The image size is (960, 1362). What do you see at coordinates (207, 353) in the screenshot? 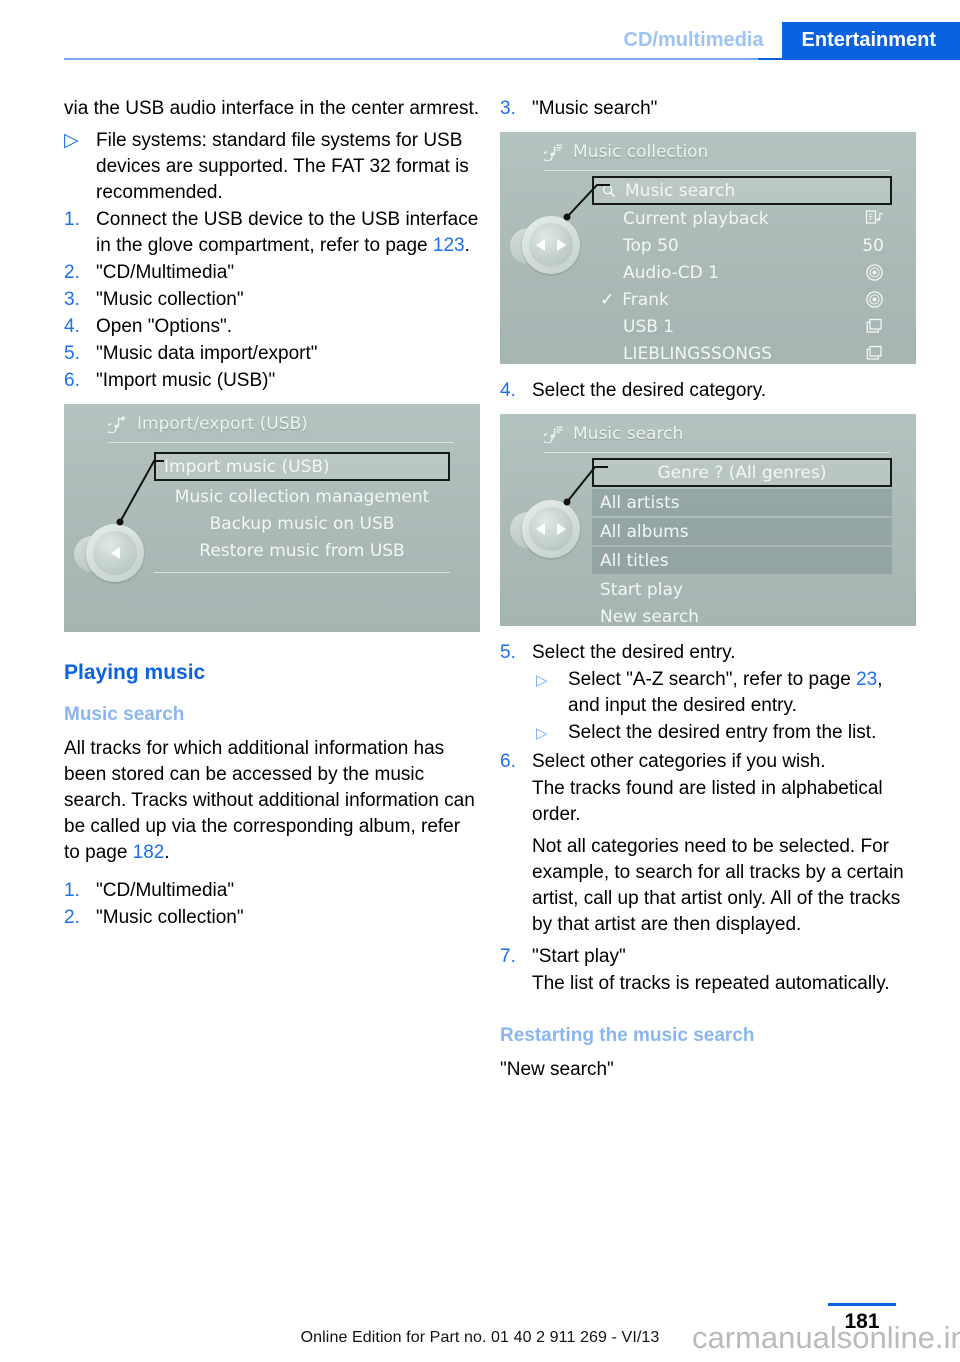
I see `list-item-text: "Music data import/export"` at bounding box center [207, 353].